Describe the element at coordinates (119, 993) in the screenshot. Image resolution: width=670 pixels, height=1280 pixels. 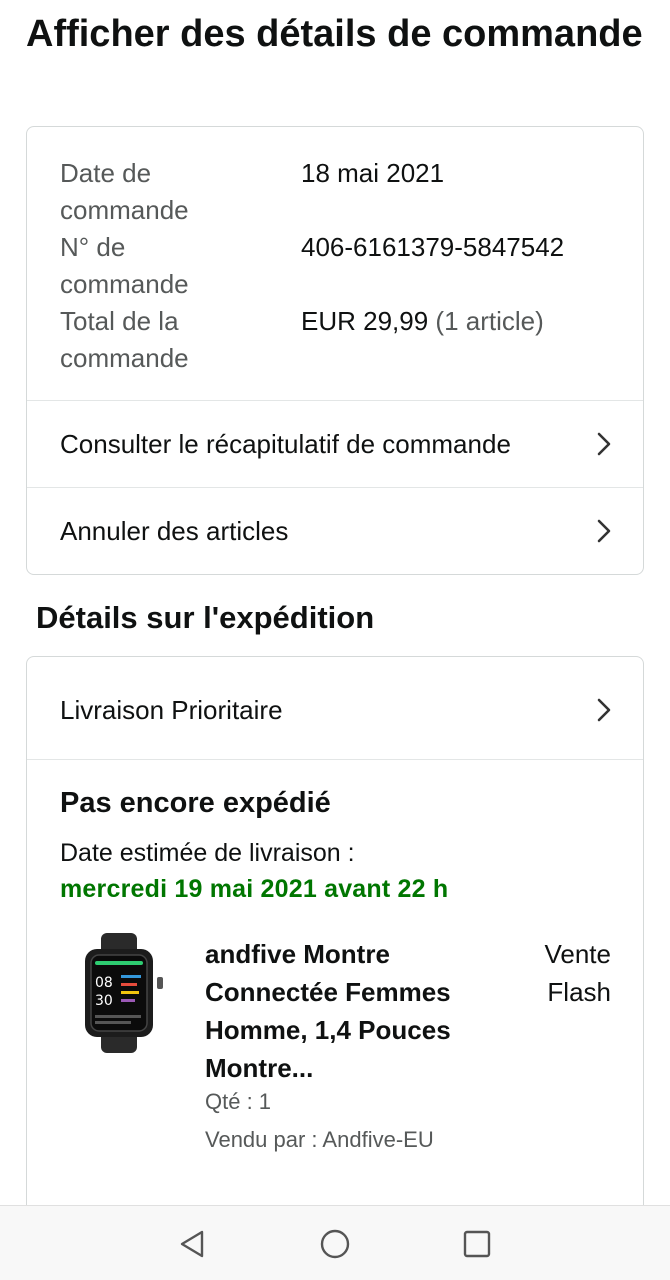
I see `product-image: 08 30` at that location.